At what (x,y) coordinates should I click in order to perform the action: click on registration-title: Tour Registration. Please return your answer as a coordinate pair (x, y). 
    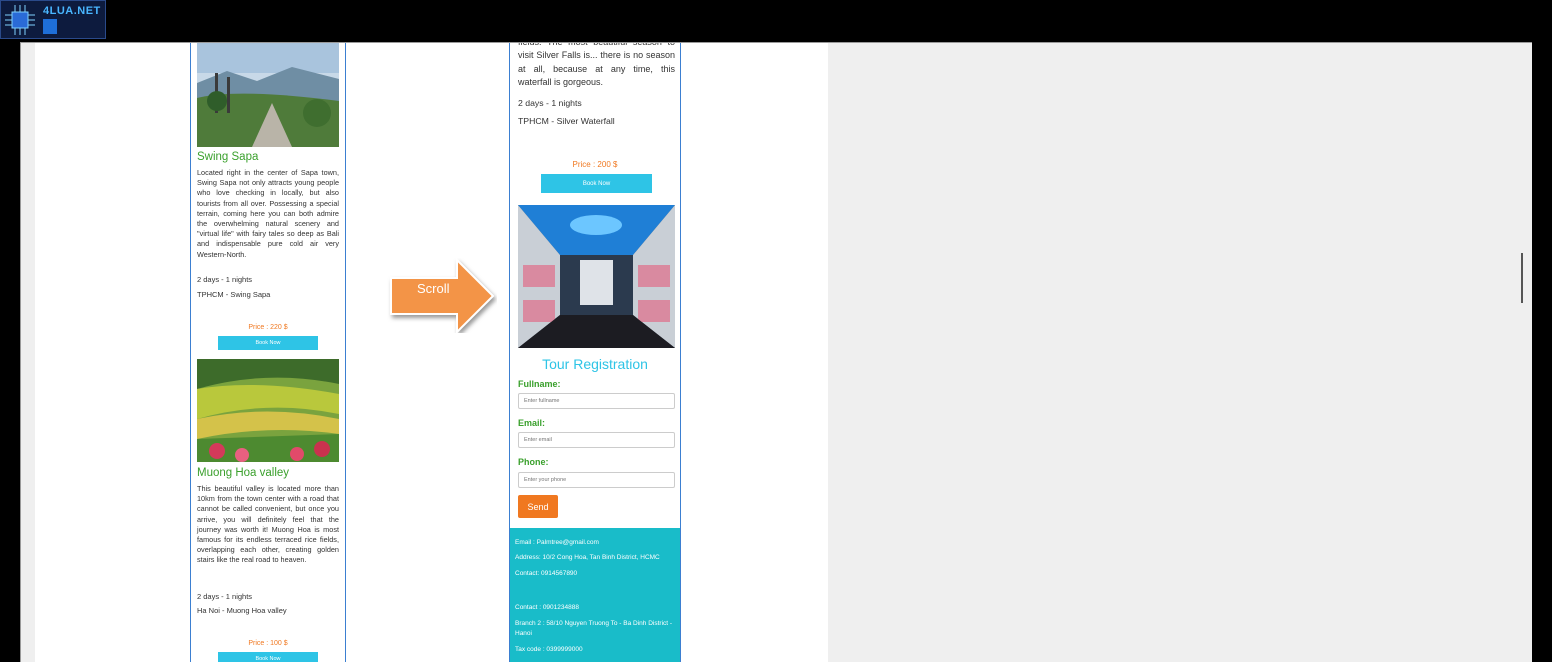
    Looking at the image, I should click on (595, 364).